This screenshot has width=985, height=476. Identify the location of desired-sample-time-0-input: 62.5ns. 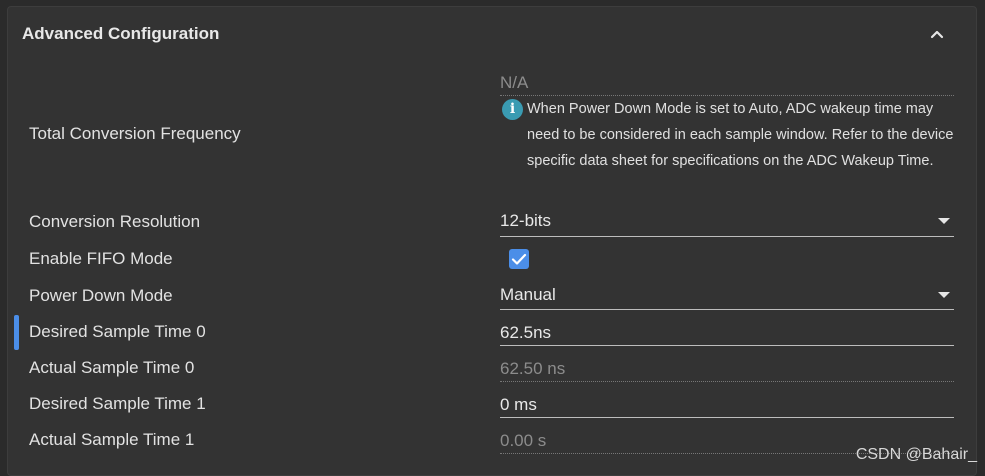
(525, 333).